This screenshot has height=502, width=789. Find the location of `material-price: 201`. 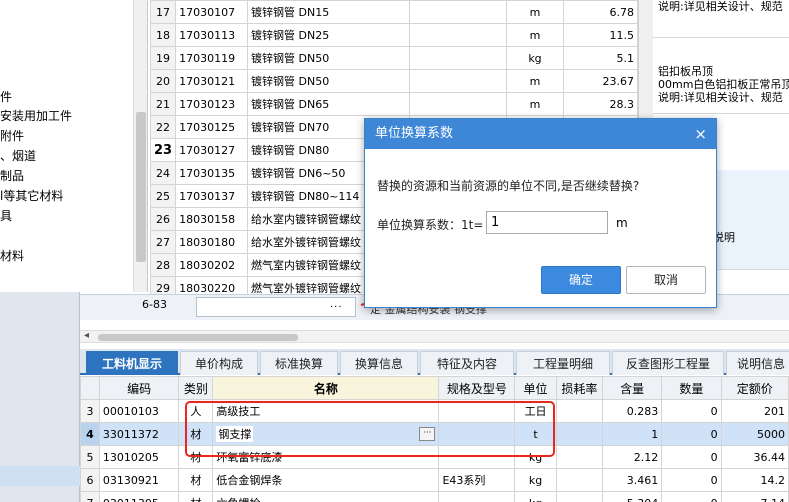

material-price: 201 is located at coordinates (754, 411).